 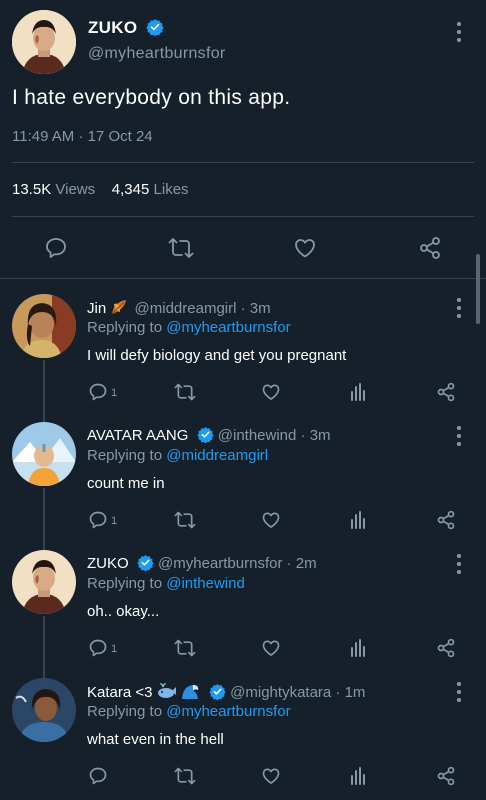 I want to click on replying-to: Replying to @middreamgirl, so click(x=177, y=455).